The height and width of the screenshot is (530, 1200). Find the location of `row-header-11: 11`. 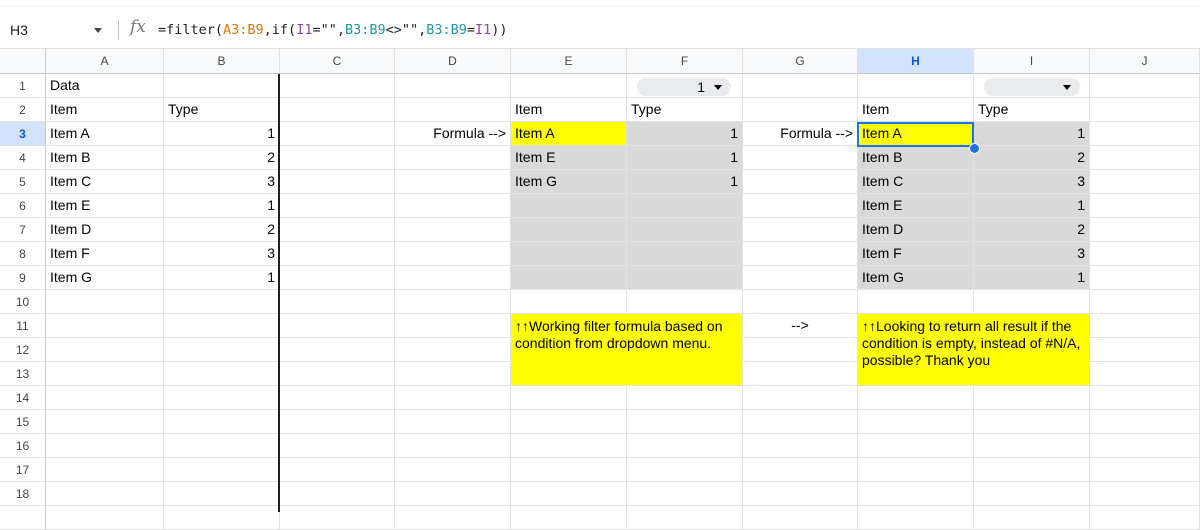

row-header-11: 11 is located at coordinates (23, 326).